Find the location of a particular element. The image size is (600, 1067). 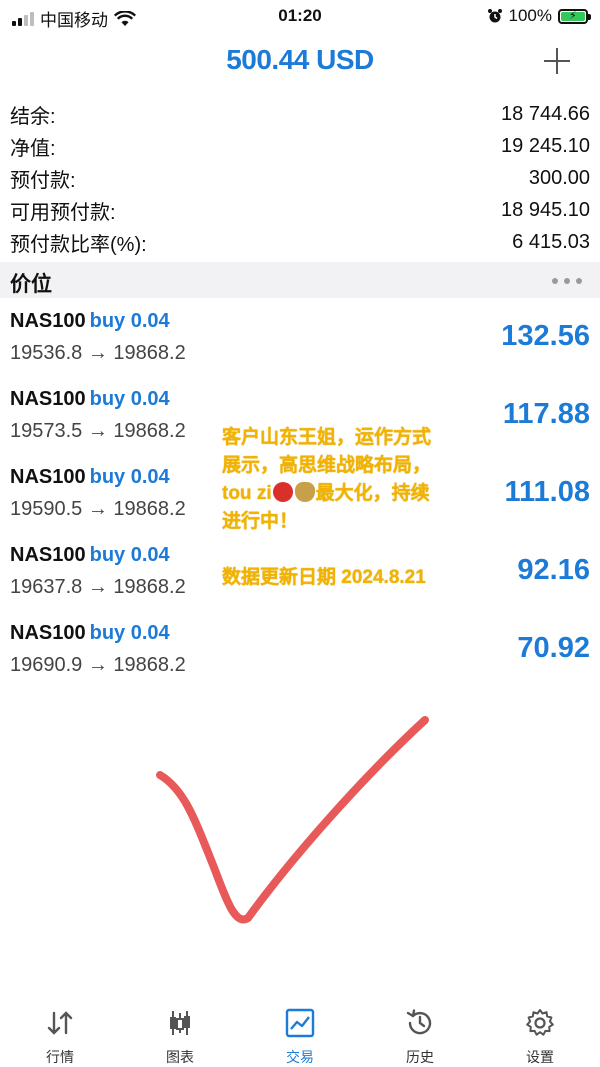

position-profit: 111.08 is located at coordinates (547, 492).